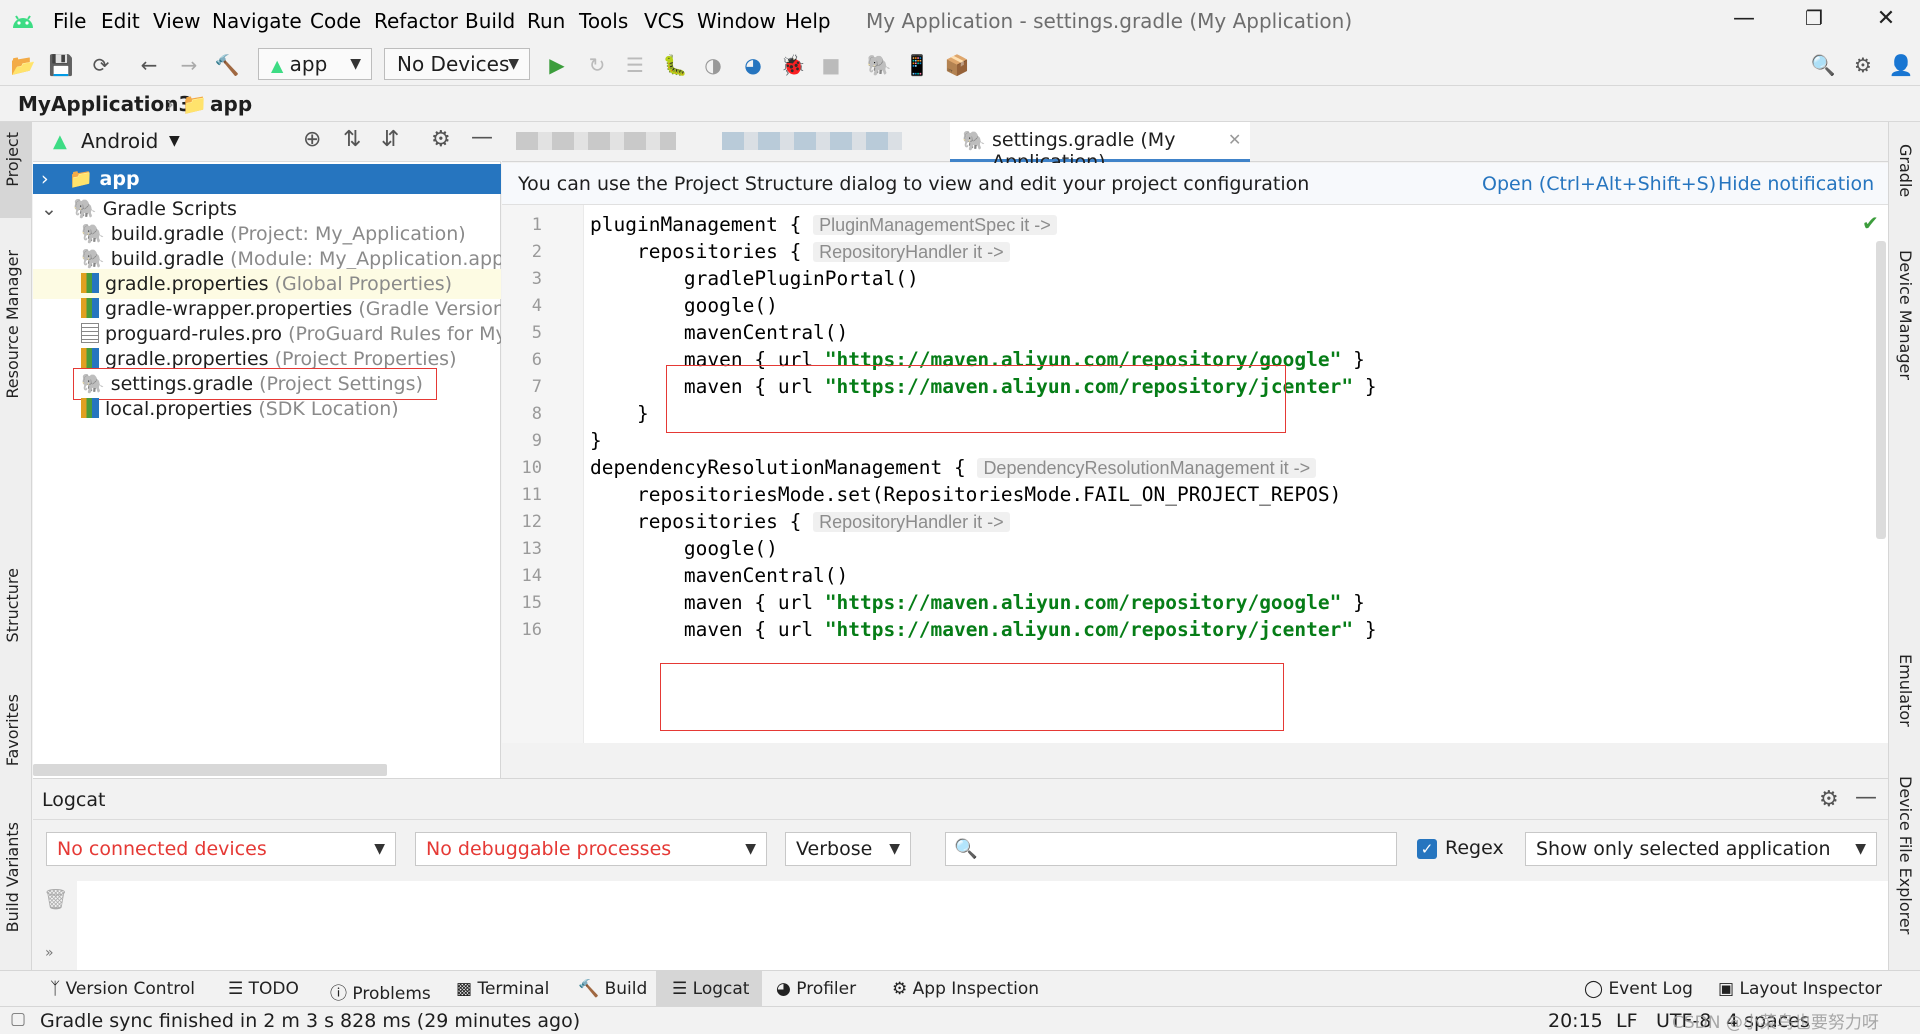 This screenshot has width=1920, height=1034. Describe the element at coordinates (12, 324) in the screenshot. I see `tab-resource-manager: Resource Manager` at that location.